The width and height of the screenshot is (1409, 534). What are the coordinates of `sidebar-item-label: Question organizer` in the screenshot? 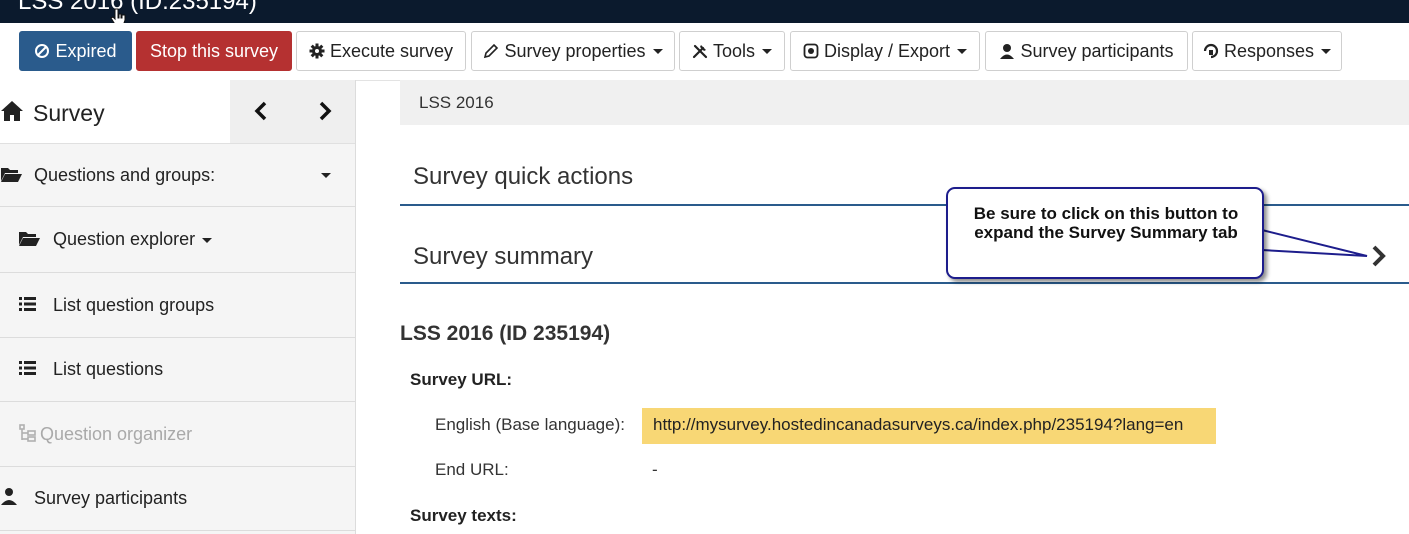 It's located at (116, 434).